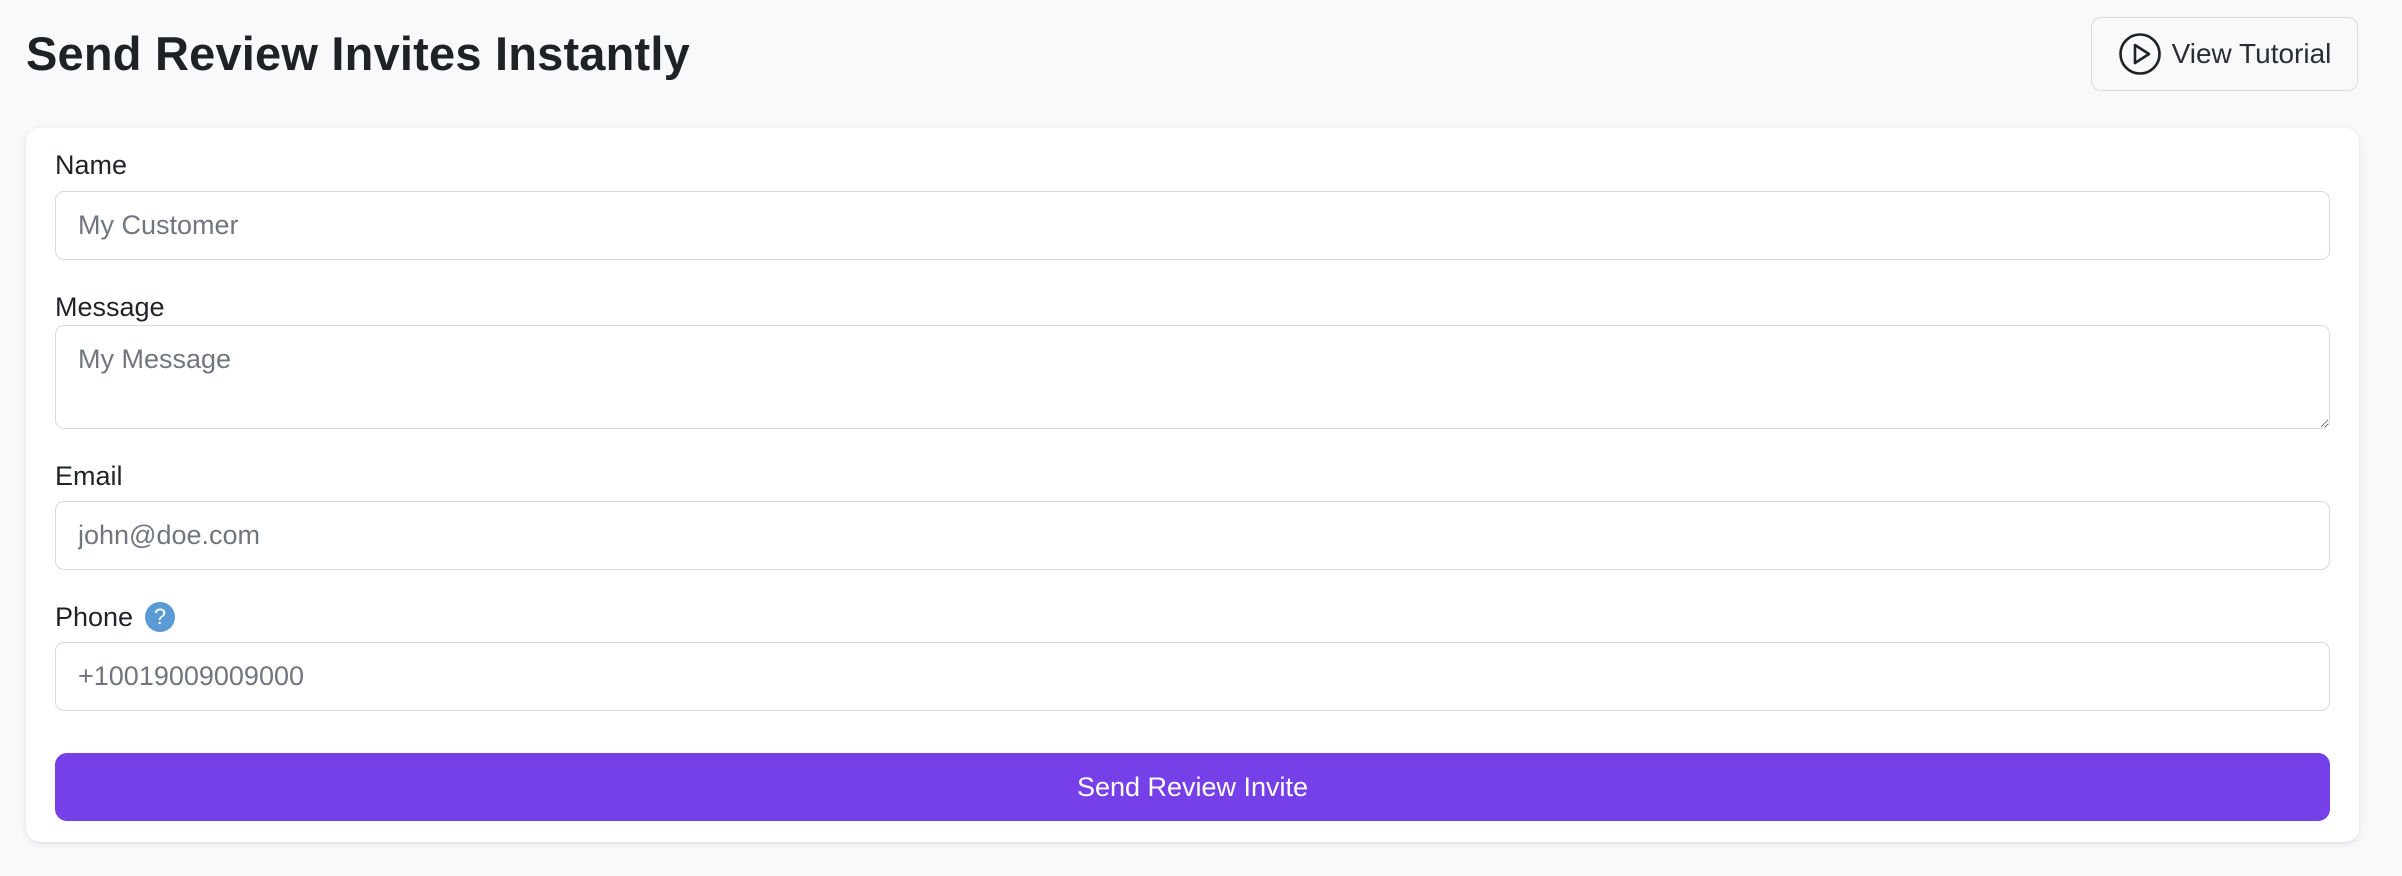 The width and height of the screenshot is (2402, 876). Describe the element at coordinates (2140, 54) in the screenshot. I see `play-circle-icon` at that location.